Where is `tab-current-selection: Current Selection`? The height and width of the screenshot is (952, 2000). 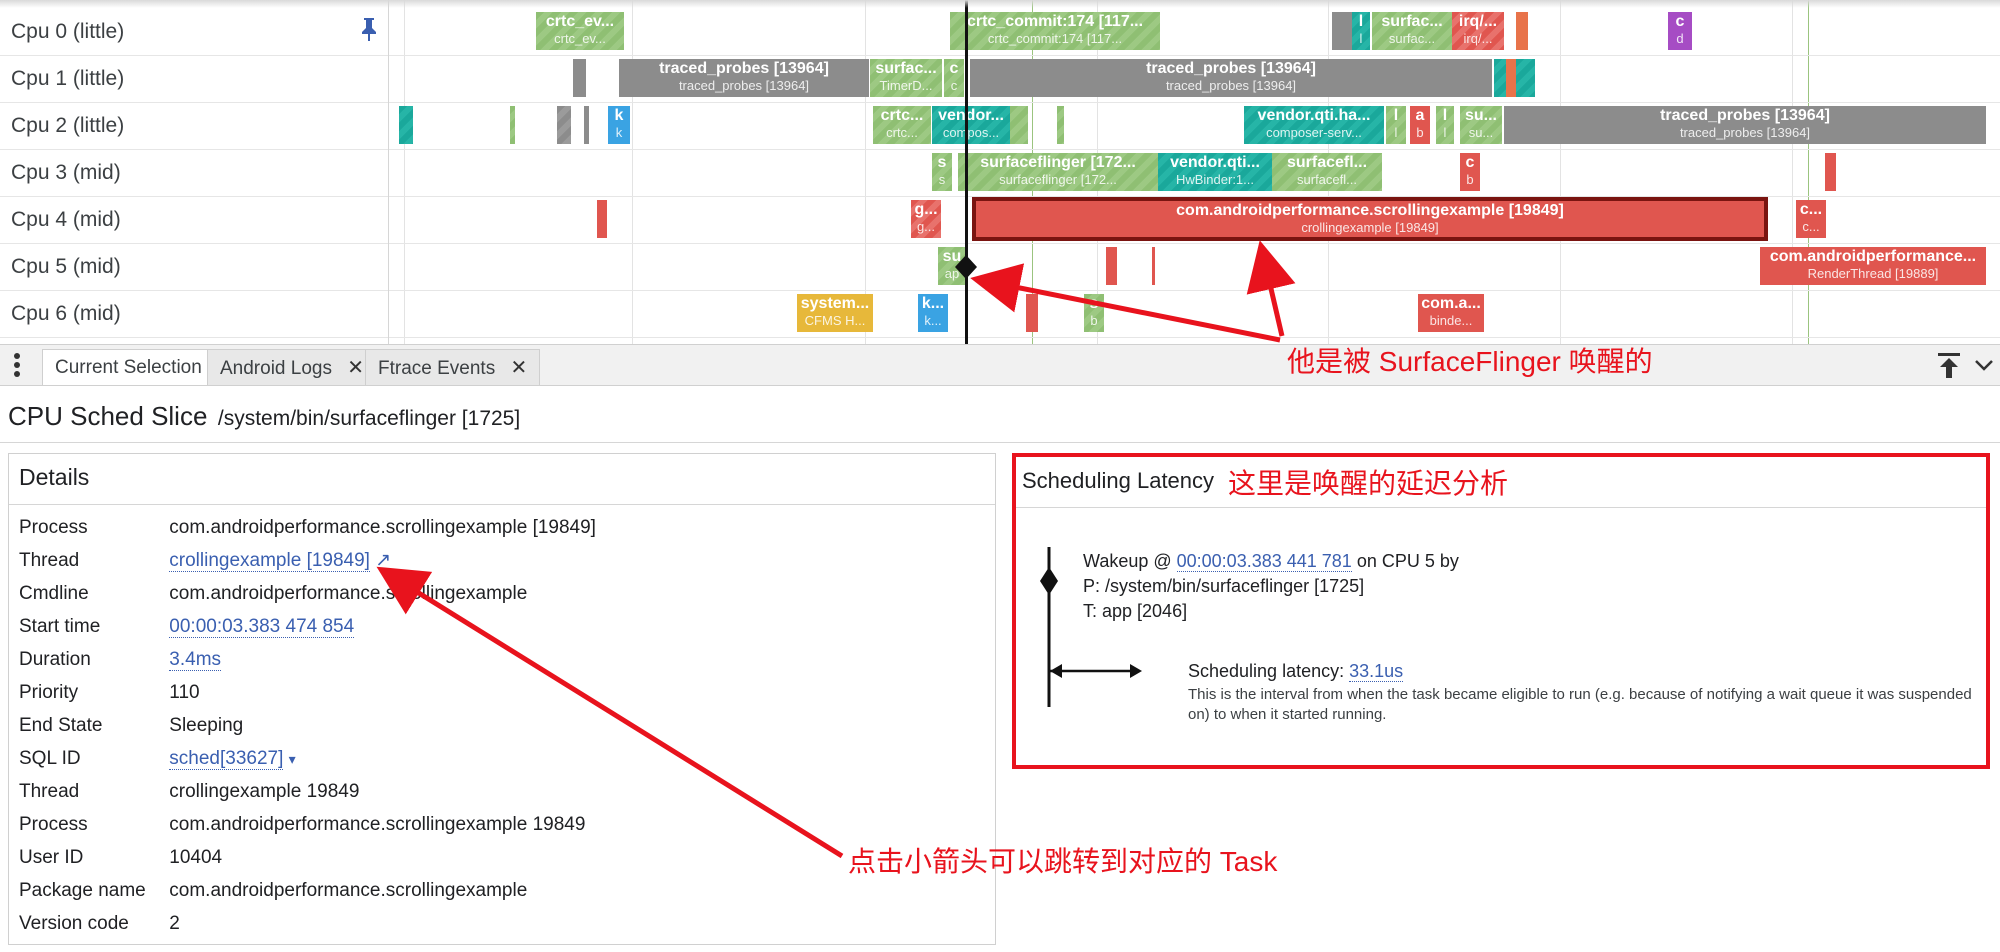 tab-current-selection: Current Selection is located at coordinates (128, 367).